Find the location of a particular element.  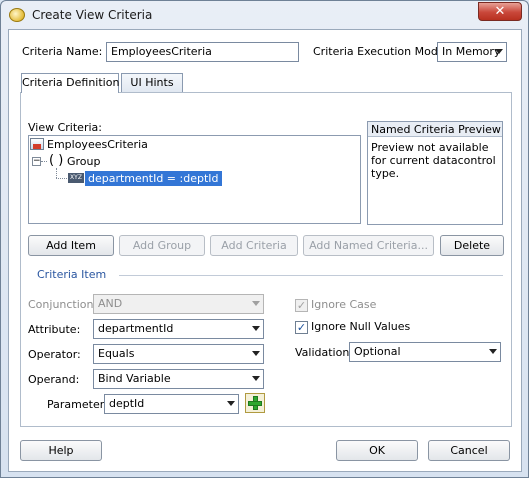

cancel-label: Cancel is located at coordinates (469, 450).